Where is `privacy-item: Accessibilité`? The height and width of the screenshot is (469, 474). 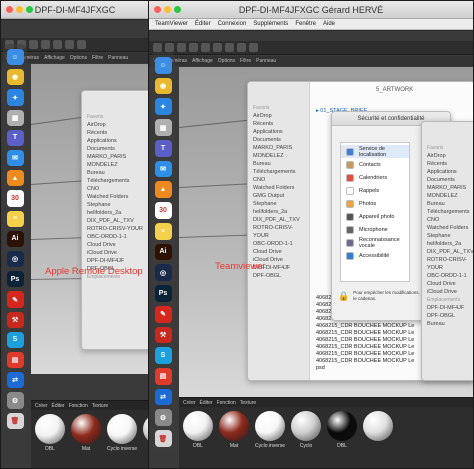 privacy-item: Accessibilité is located at coordinates (375, 255).